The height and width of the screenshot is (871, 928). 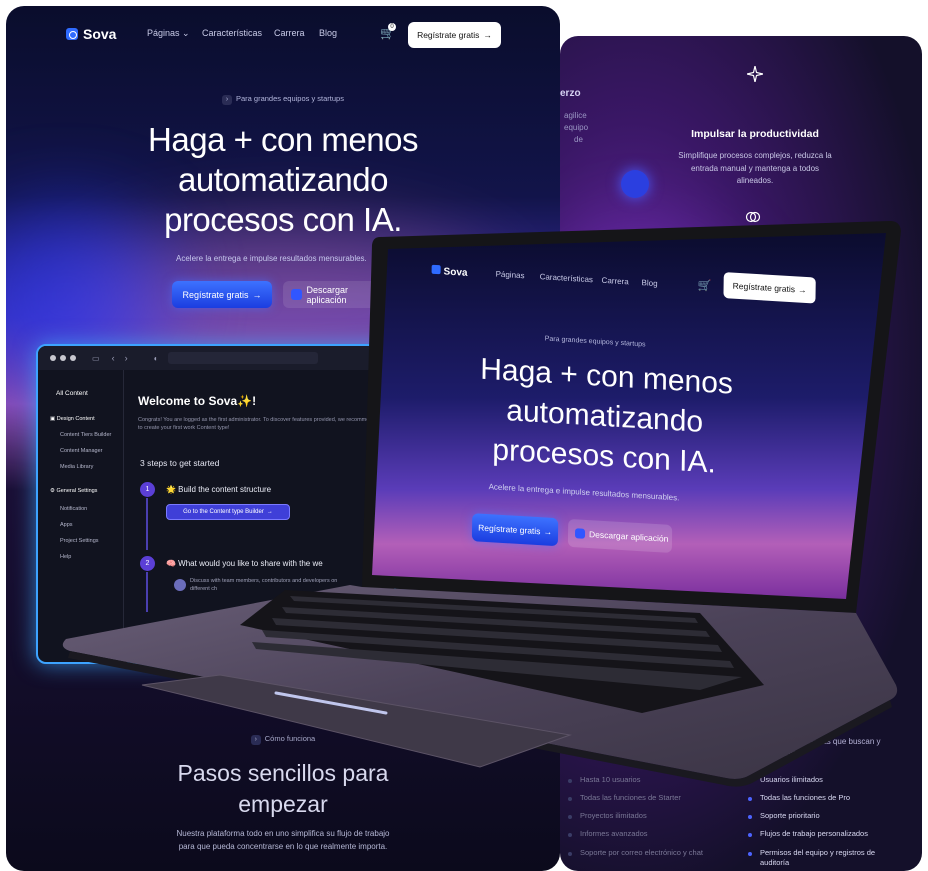 I want to click on feature-fragment-line: agilice, so click(x=575, y=115).